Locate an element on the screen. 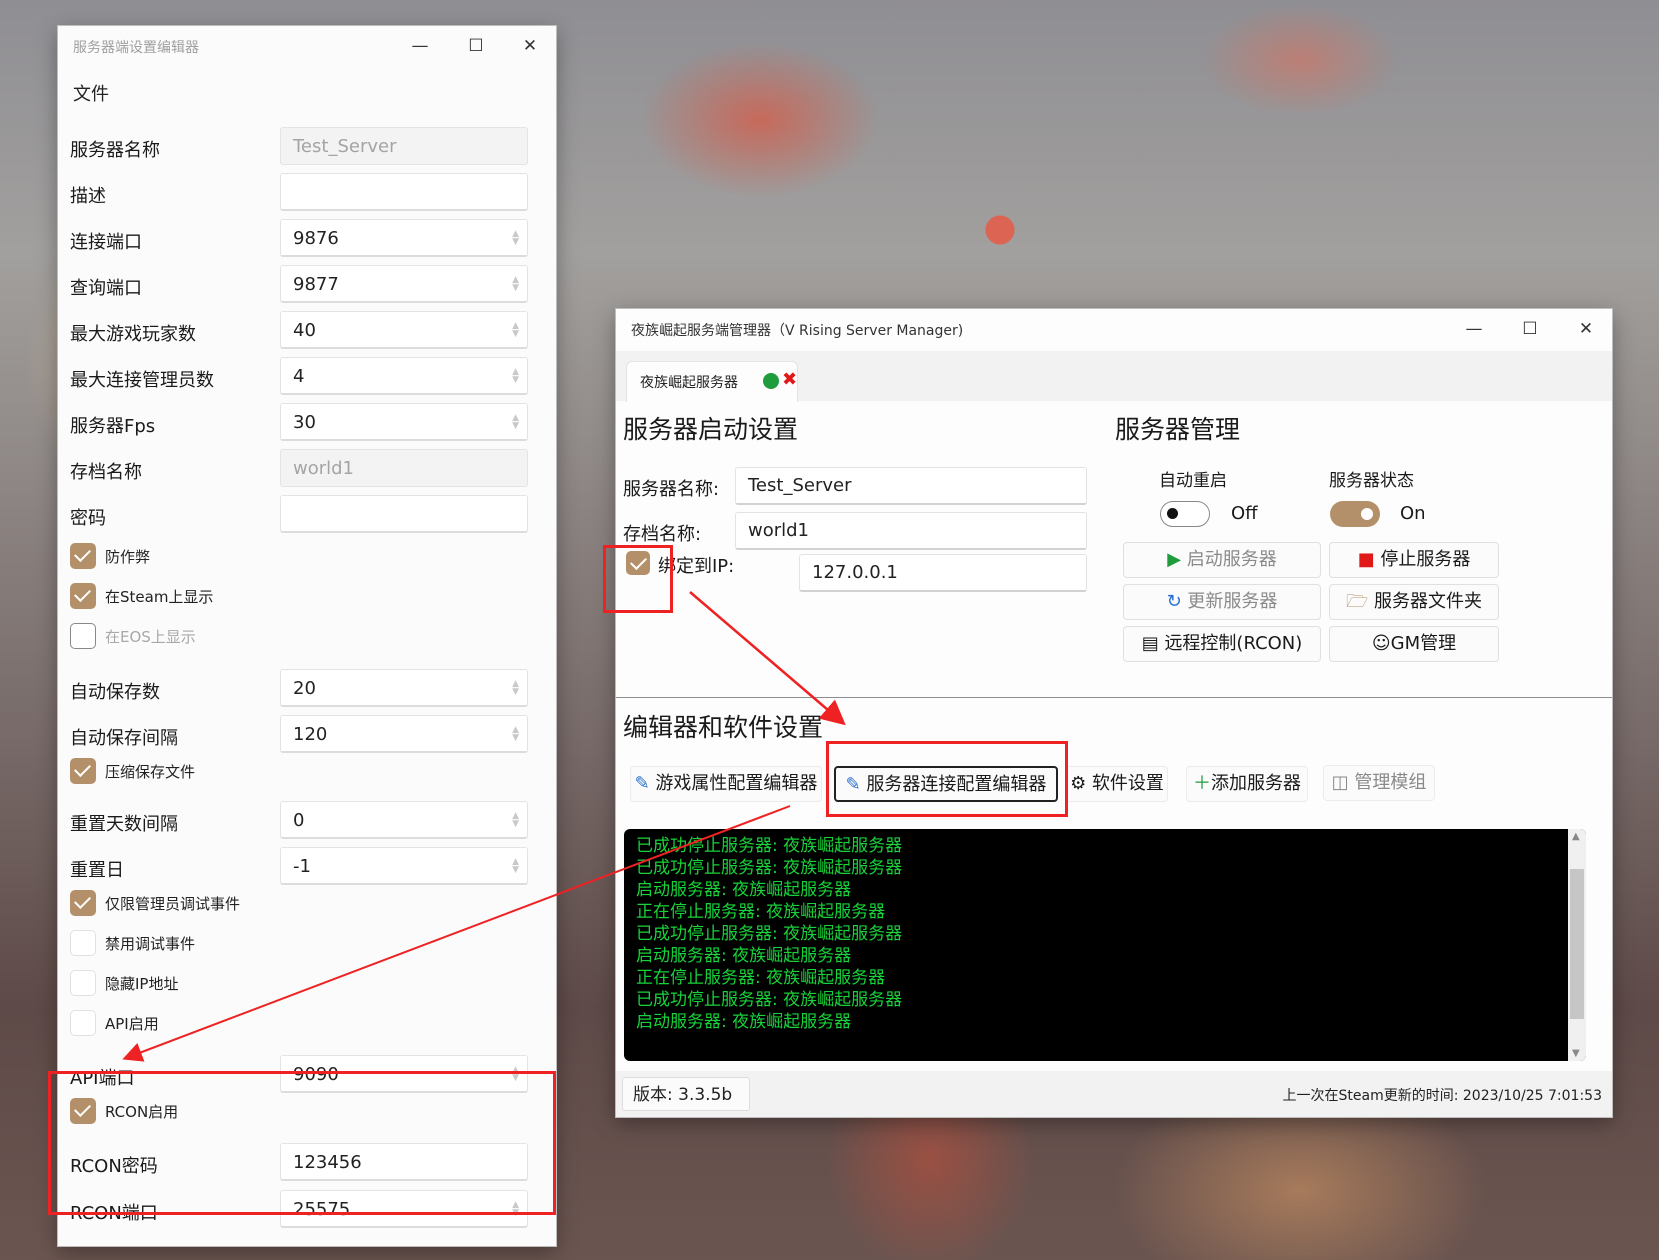 The width and height of the screenshot is (1659, 1260). setting-label: RCON端口 is located at coordinates (114, 1213).